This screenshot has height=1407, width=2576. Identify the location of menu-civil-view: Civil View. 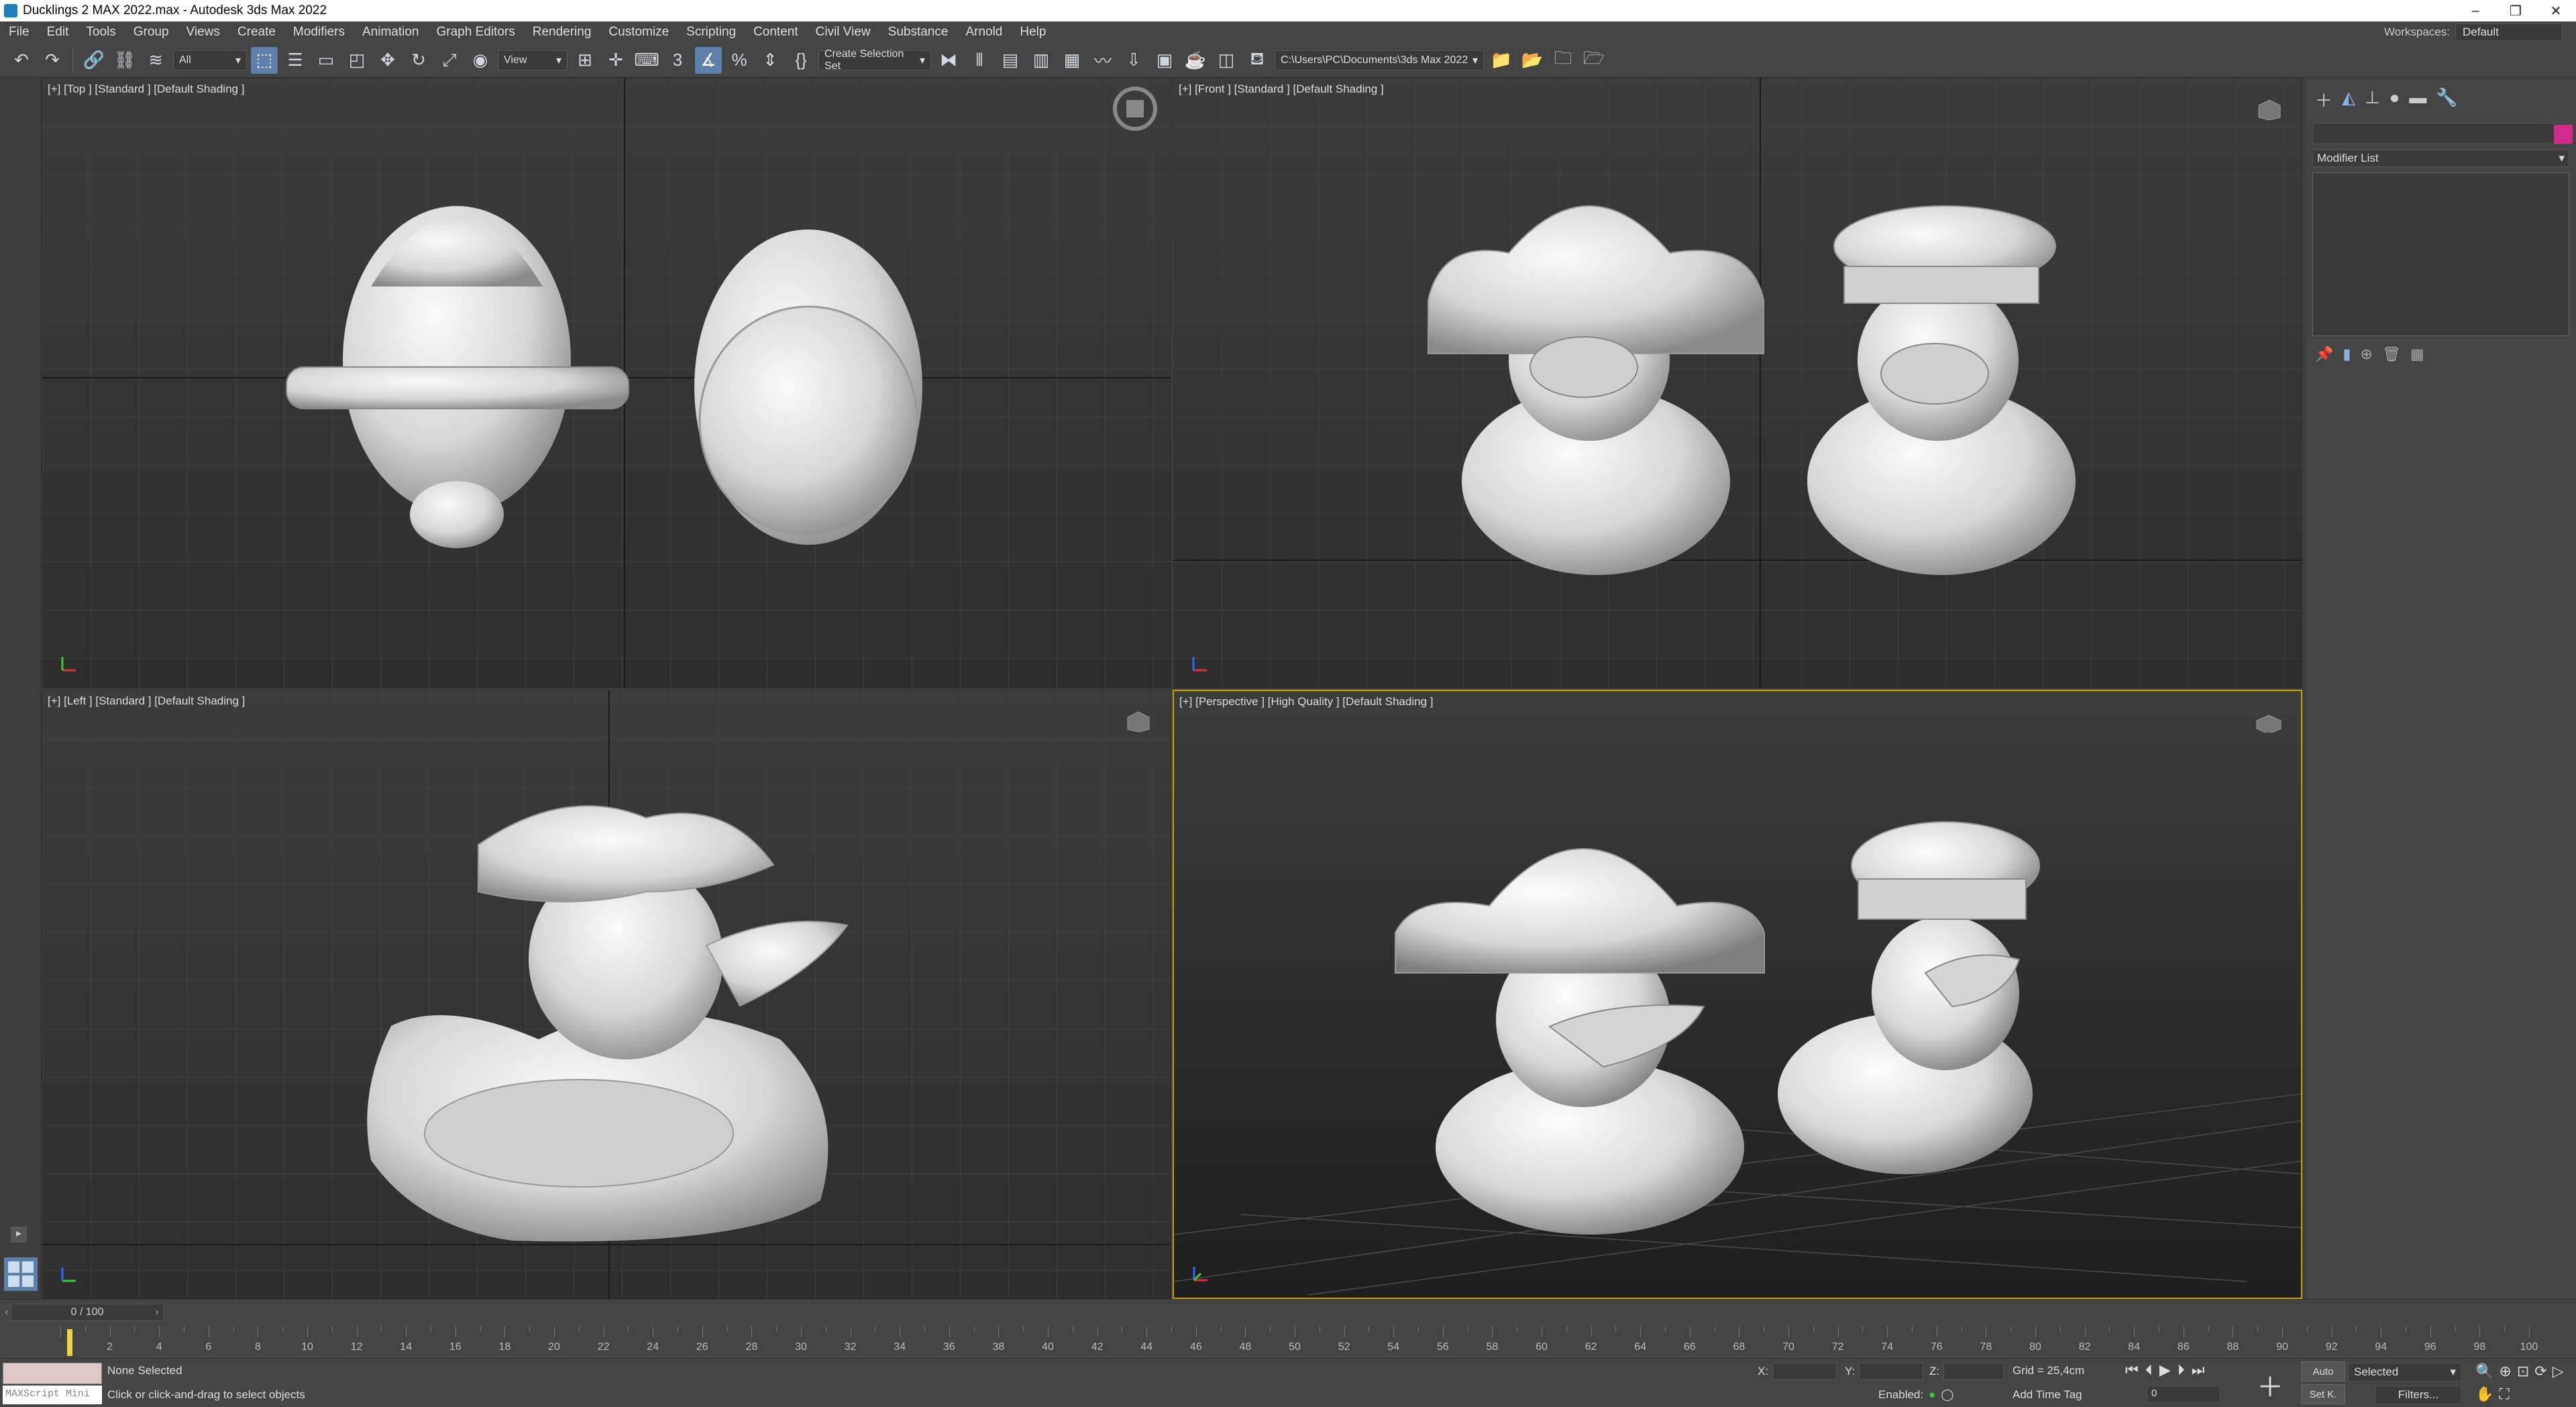
(843, 32).